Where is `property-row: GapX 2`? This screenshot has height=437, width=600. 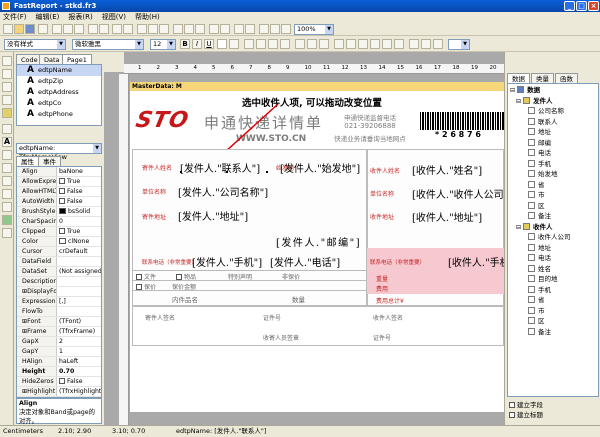
property-row: GapX 2 is located at coordinates (59, 342).